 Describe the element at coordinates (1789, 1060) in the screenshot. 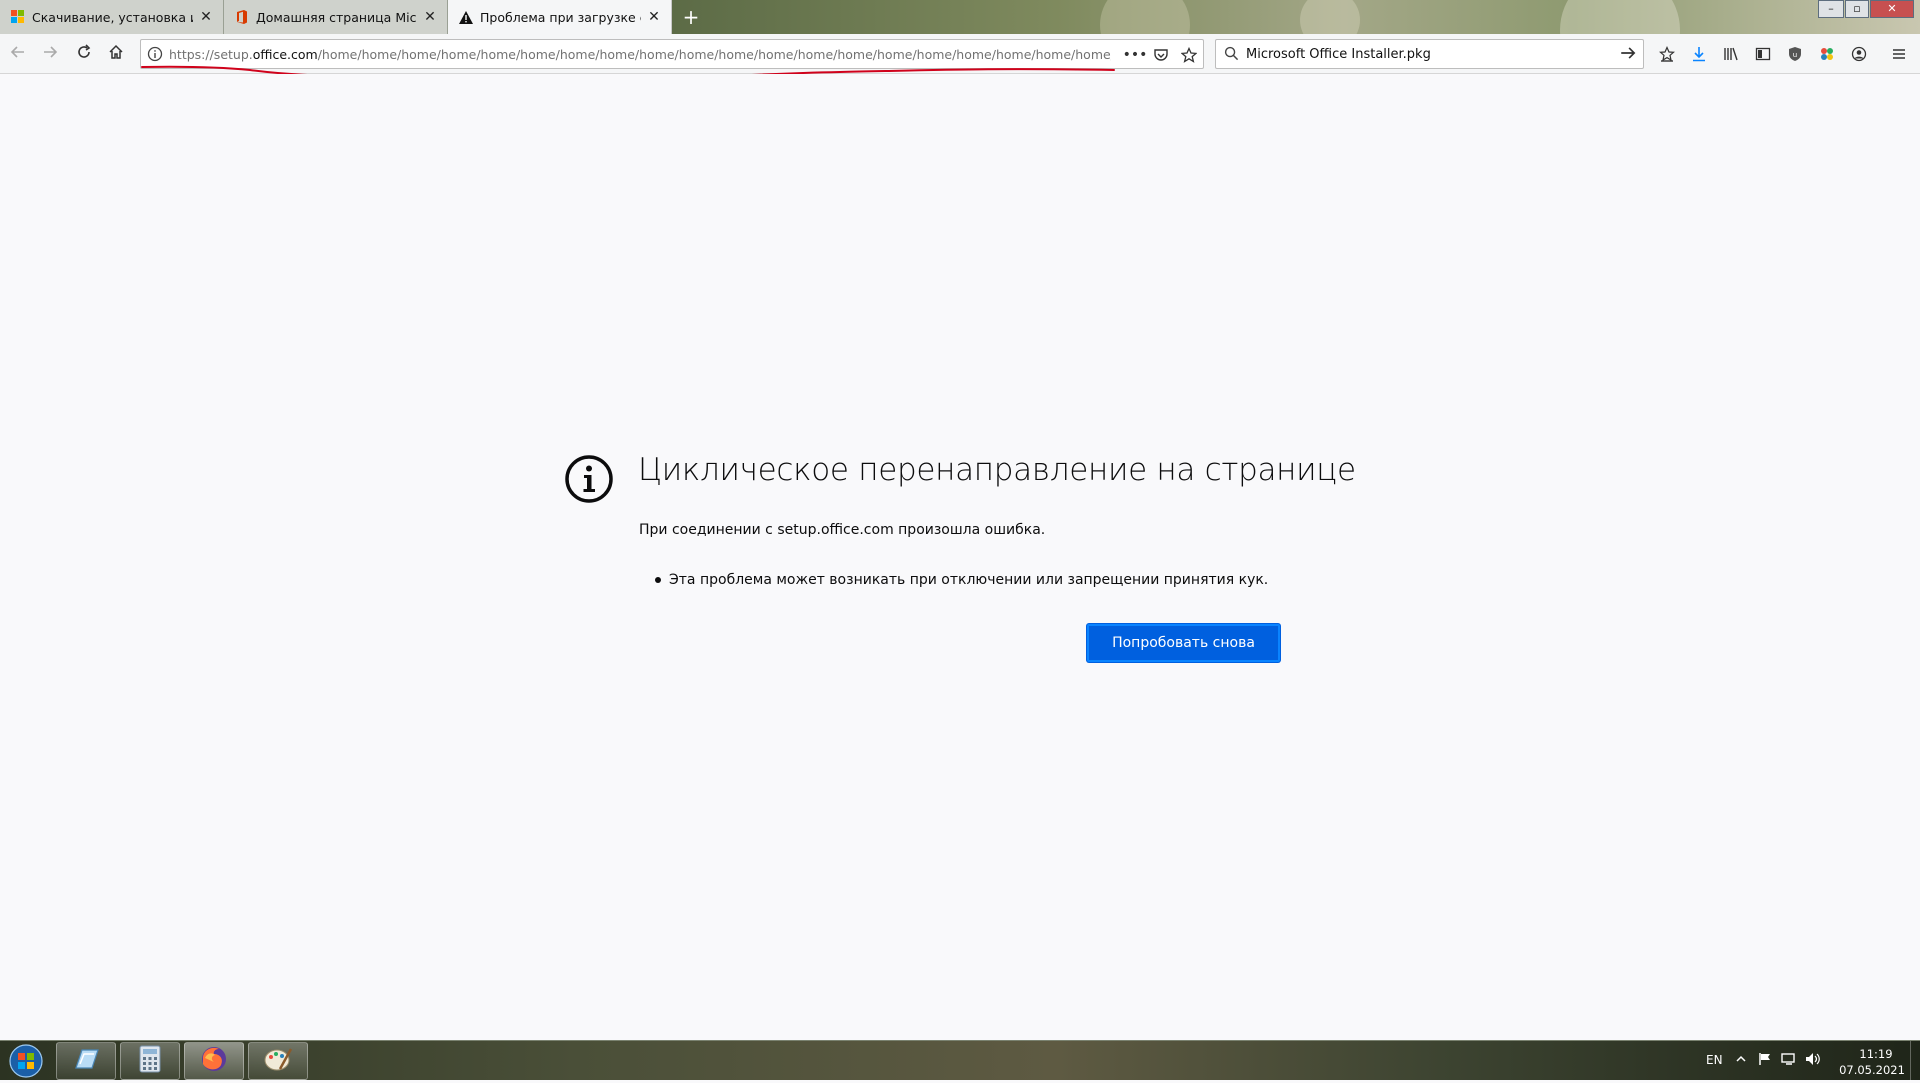

I see `network-icon` at that location.